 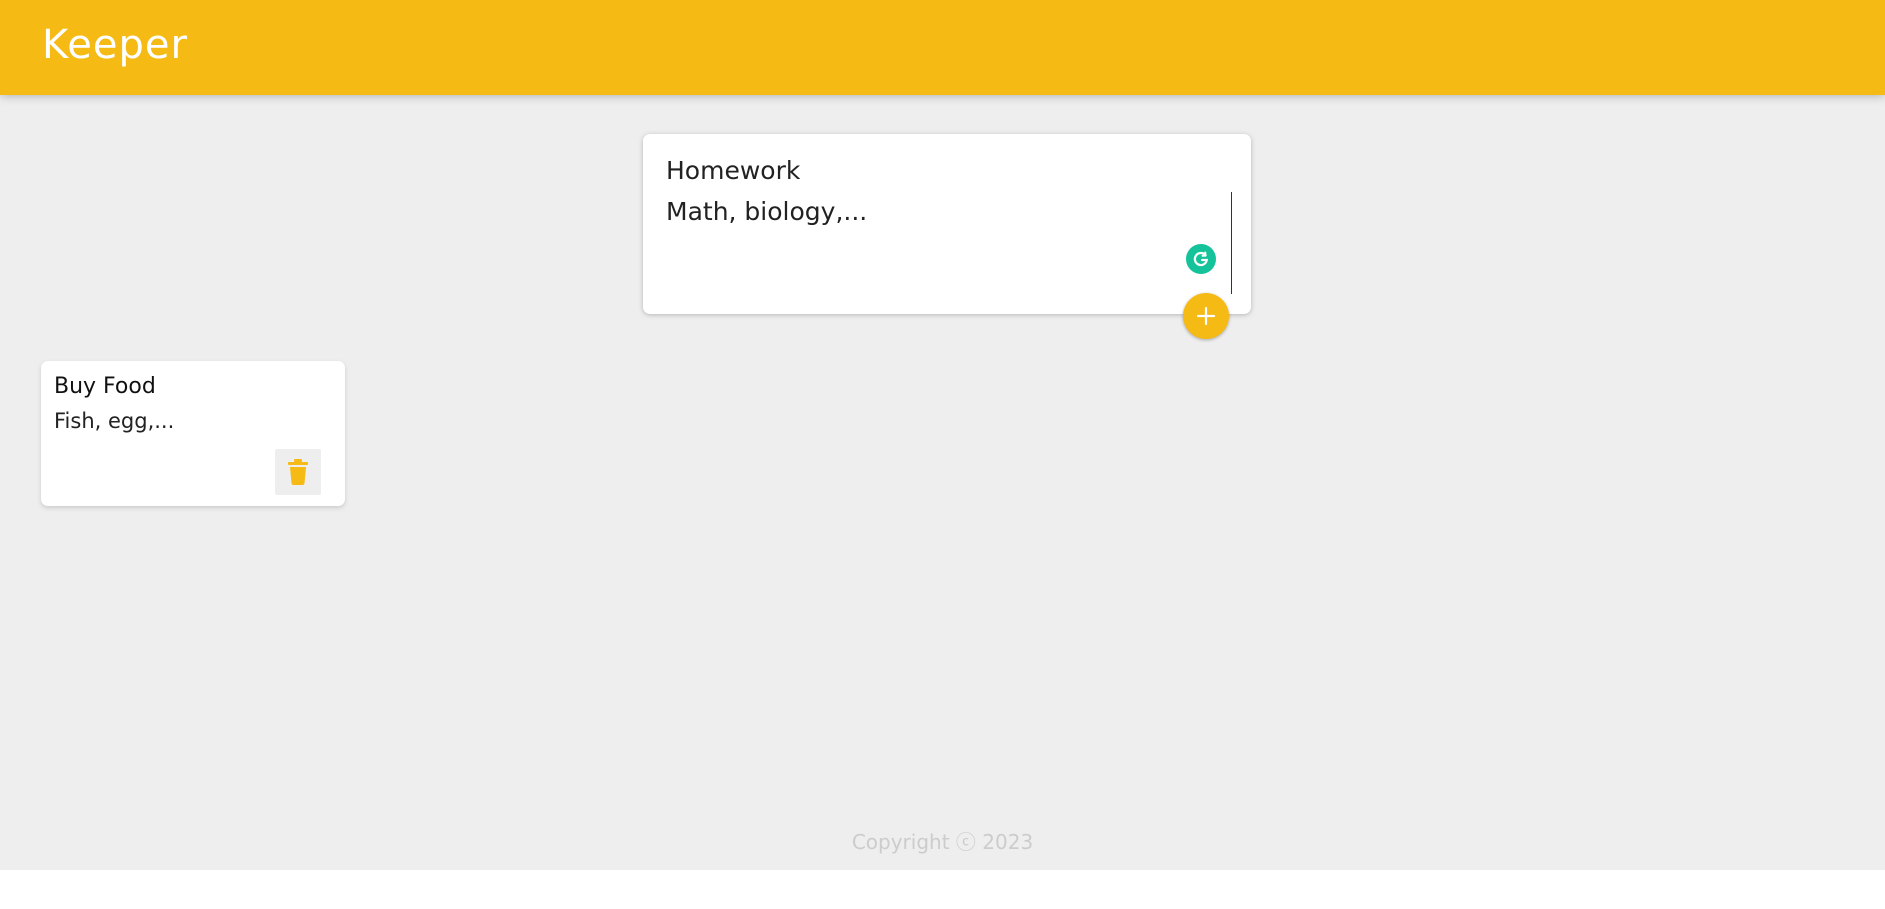 I want to click on grammarly-icon, so click(x=1201, y=259).